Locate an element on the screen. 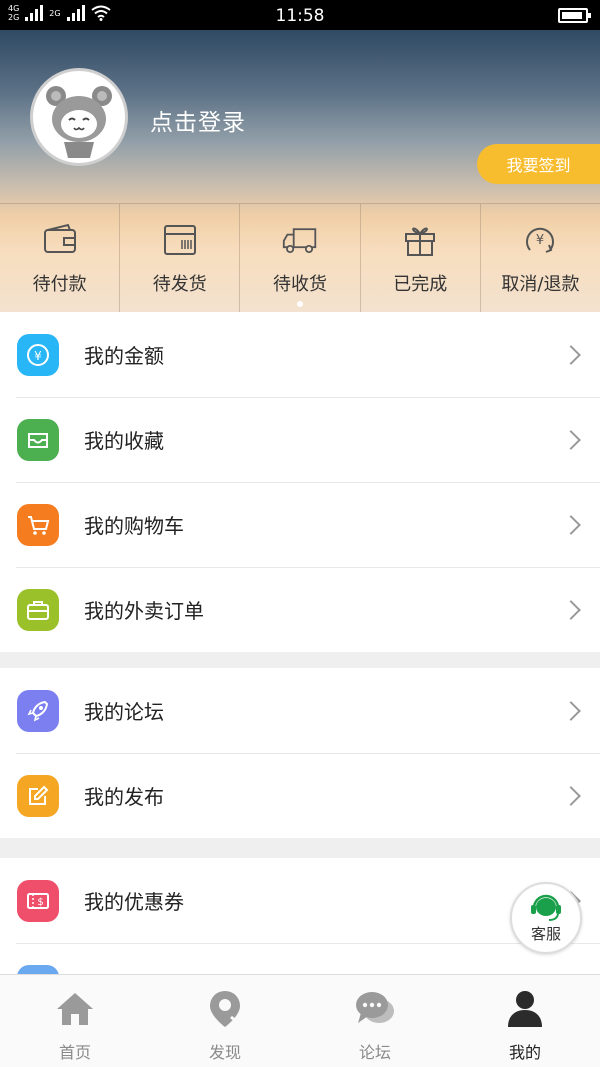 This screenshot has height=1067, width=600. order-pending-payment: 待付款 is located at coordinates (60, 258).